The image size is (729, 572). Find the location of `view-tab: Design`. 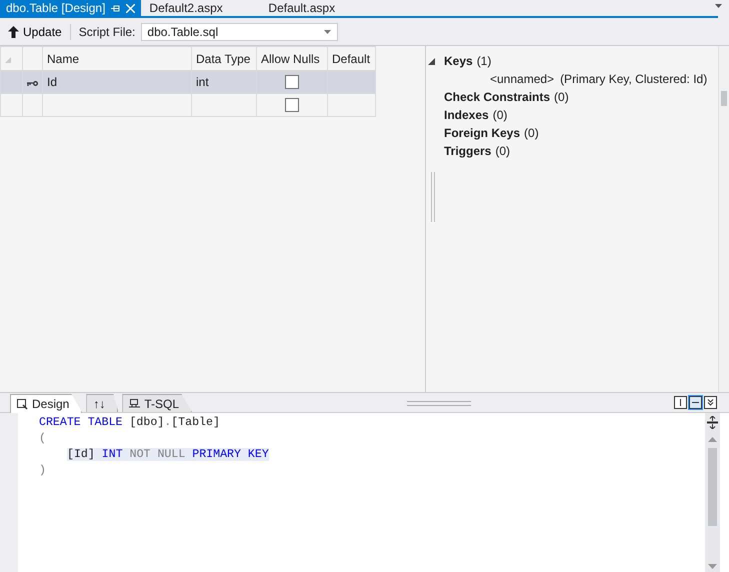

view-tab: Design is located at coordinates (46, 403).